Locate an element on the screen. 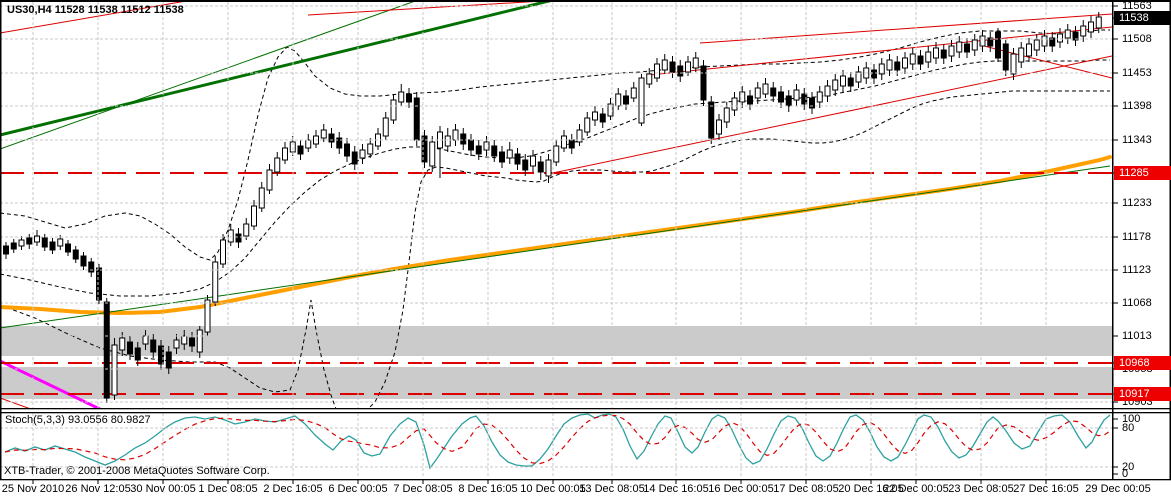 This screenshot has height=500, width=1171. time-tick-label: 29 Dec 00:05 is located at coordinates (1118, 489).